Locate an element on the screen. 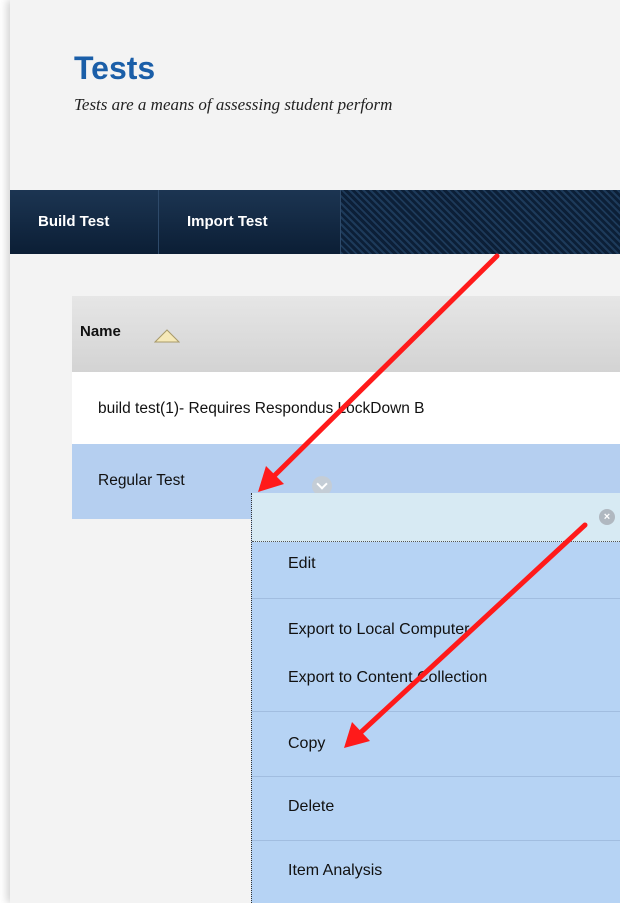 This screenshot has width=620, height=903. action-bar-stripes is located at coordinates (480, 222).